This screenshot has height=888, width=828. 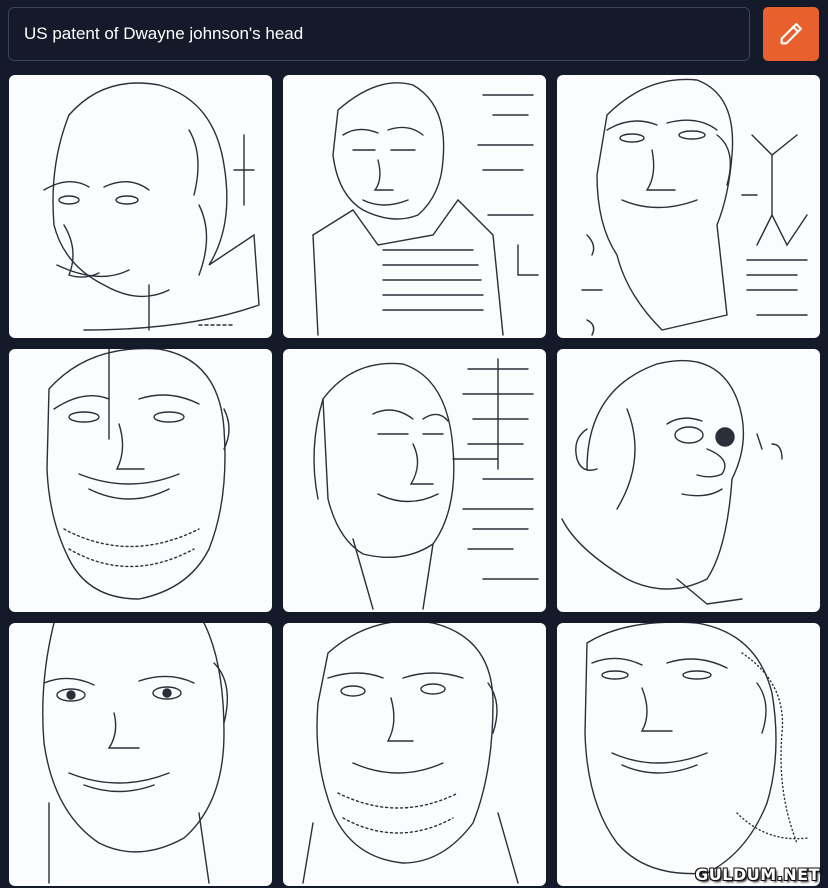 I want to click on prompt-input: US patent of Dwayne johnson's head, so click(x=379, y=34).